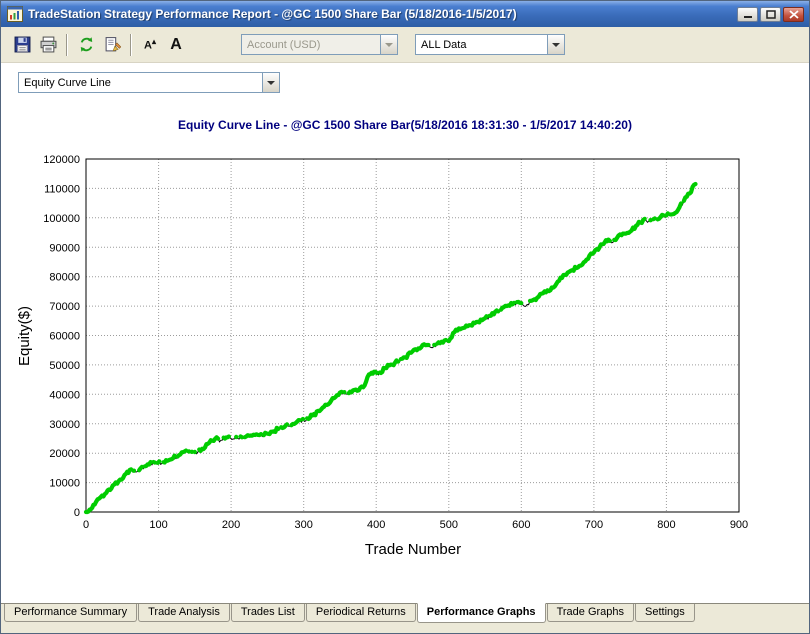 This screenshot has width=810, height=634. Describe the element at coordinates (665, 613) in the screenshot. I see `tab-settings: Settings` at that location.